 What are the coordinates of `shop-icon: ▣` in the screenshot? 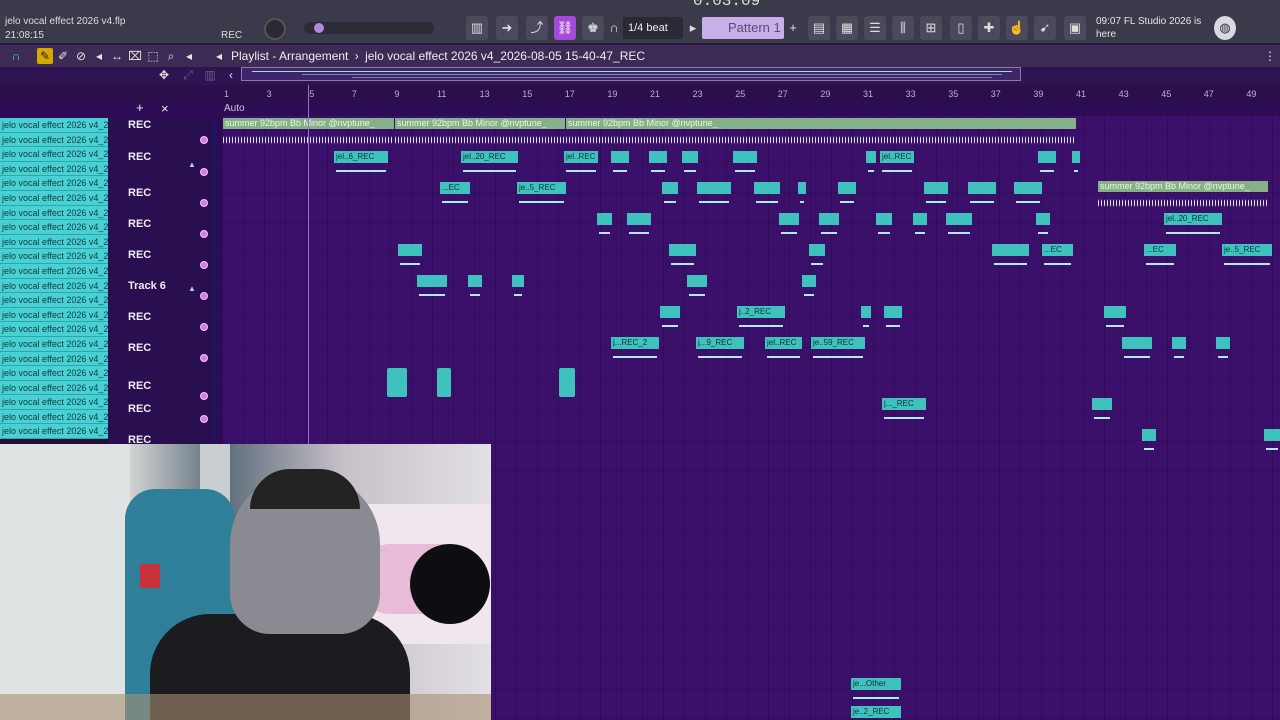 It's located at (1075, 28).